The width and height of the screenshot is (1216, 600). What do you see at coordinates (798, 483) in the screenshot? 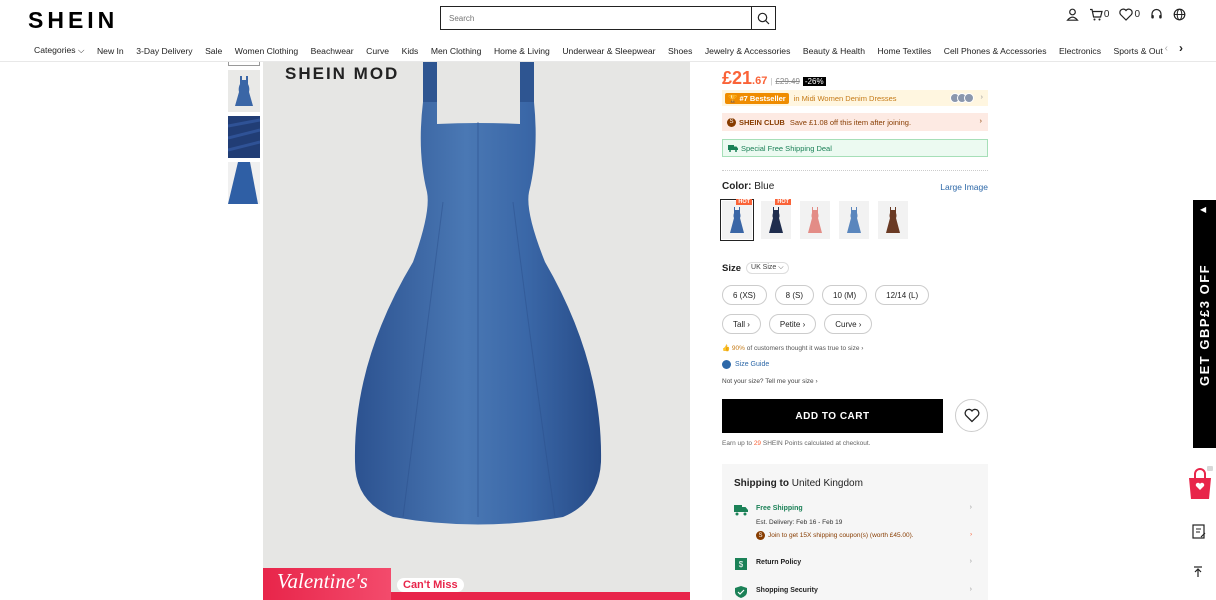
I see `shipping-title: Shipping to United Kingdom` at bounding box center [798, 483].